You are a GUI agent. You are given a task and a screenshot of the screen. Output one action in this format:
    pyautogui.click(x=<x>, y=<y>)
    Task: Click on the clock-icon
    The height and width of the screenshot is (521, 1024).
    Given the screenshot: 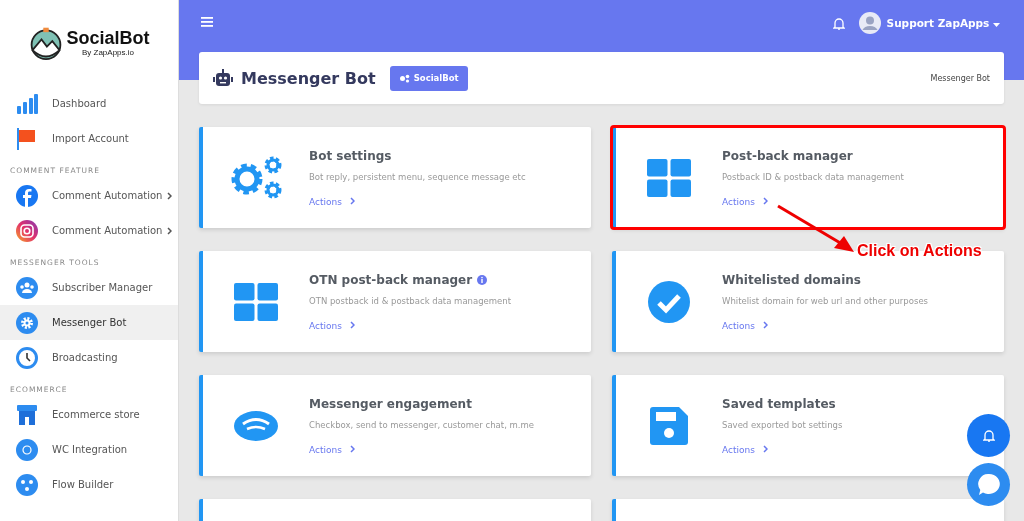 What is the action you would take?
    pyautogui.click(x=27, y=357)
    